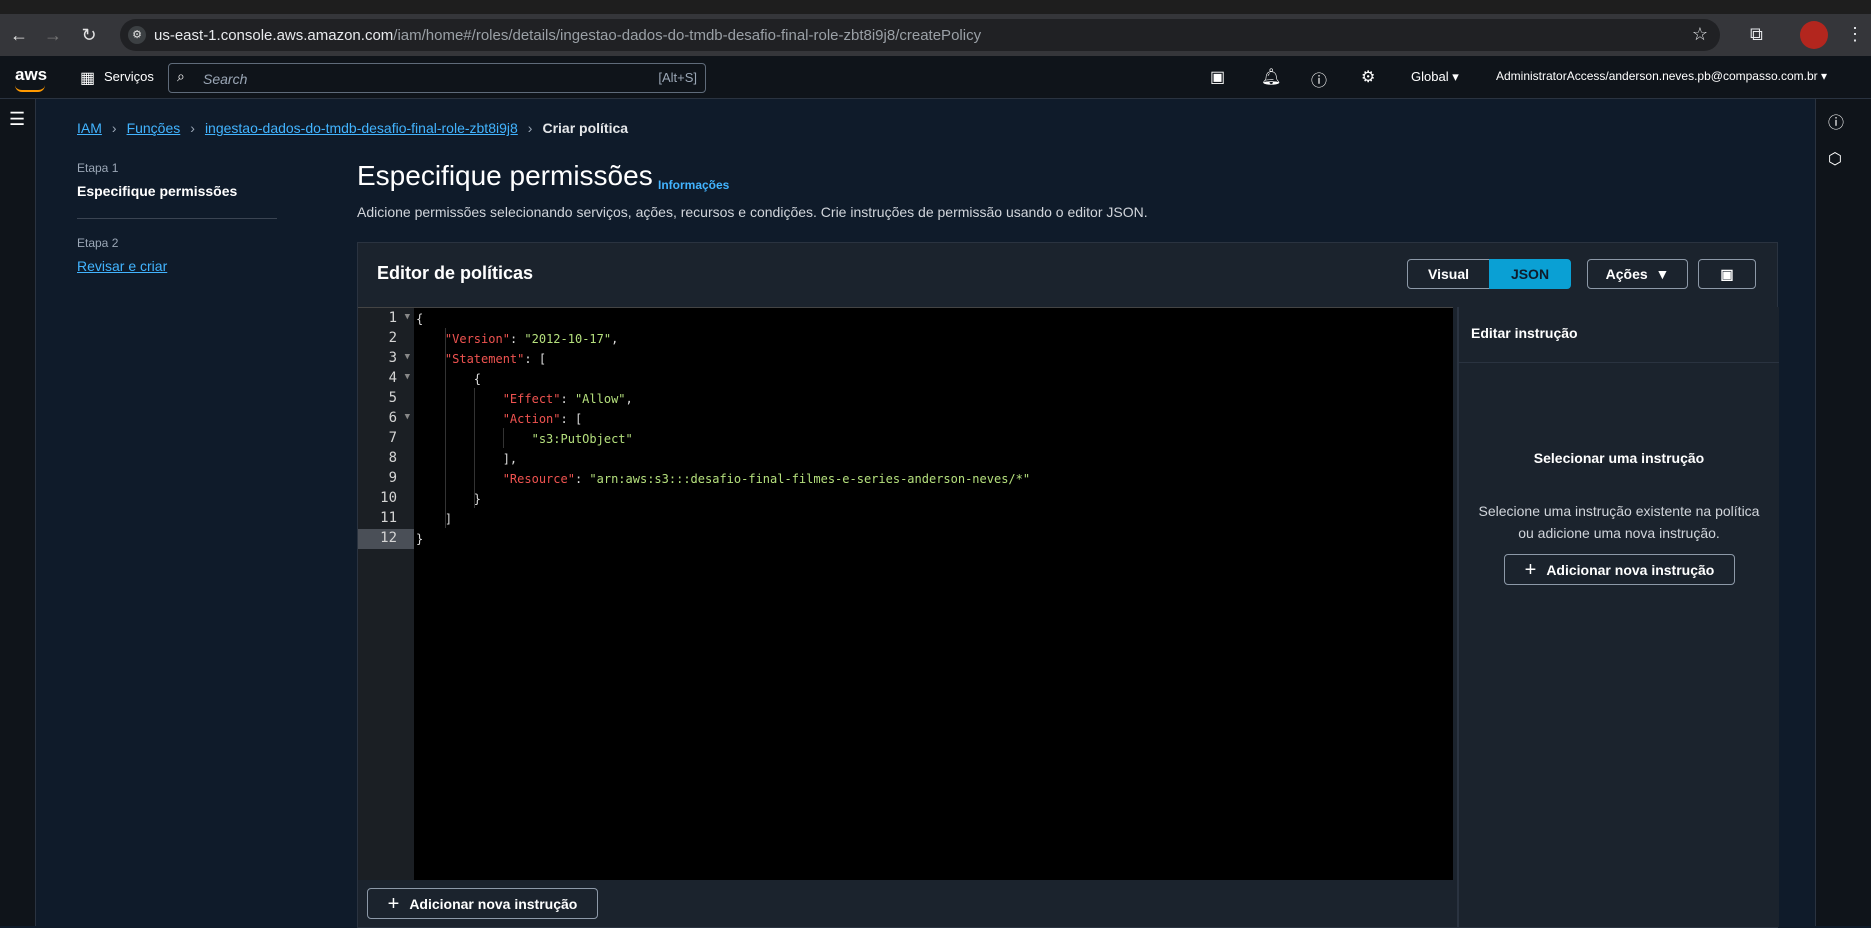 This screenshot has width=1871, height=928. Describe the element at coordinates (1530, 274) in the screenshot. I see `json-mode-button: JSON` at that location.